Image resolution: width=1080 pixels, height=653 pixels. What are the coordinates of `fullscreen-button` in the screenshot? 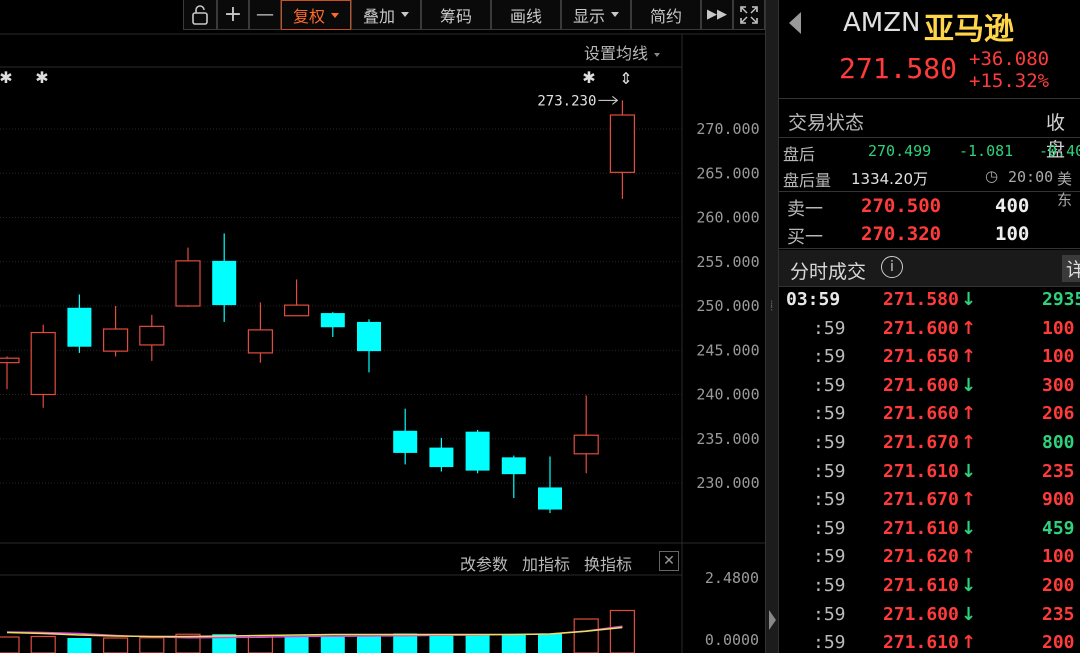 It's located at (749, 15).